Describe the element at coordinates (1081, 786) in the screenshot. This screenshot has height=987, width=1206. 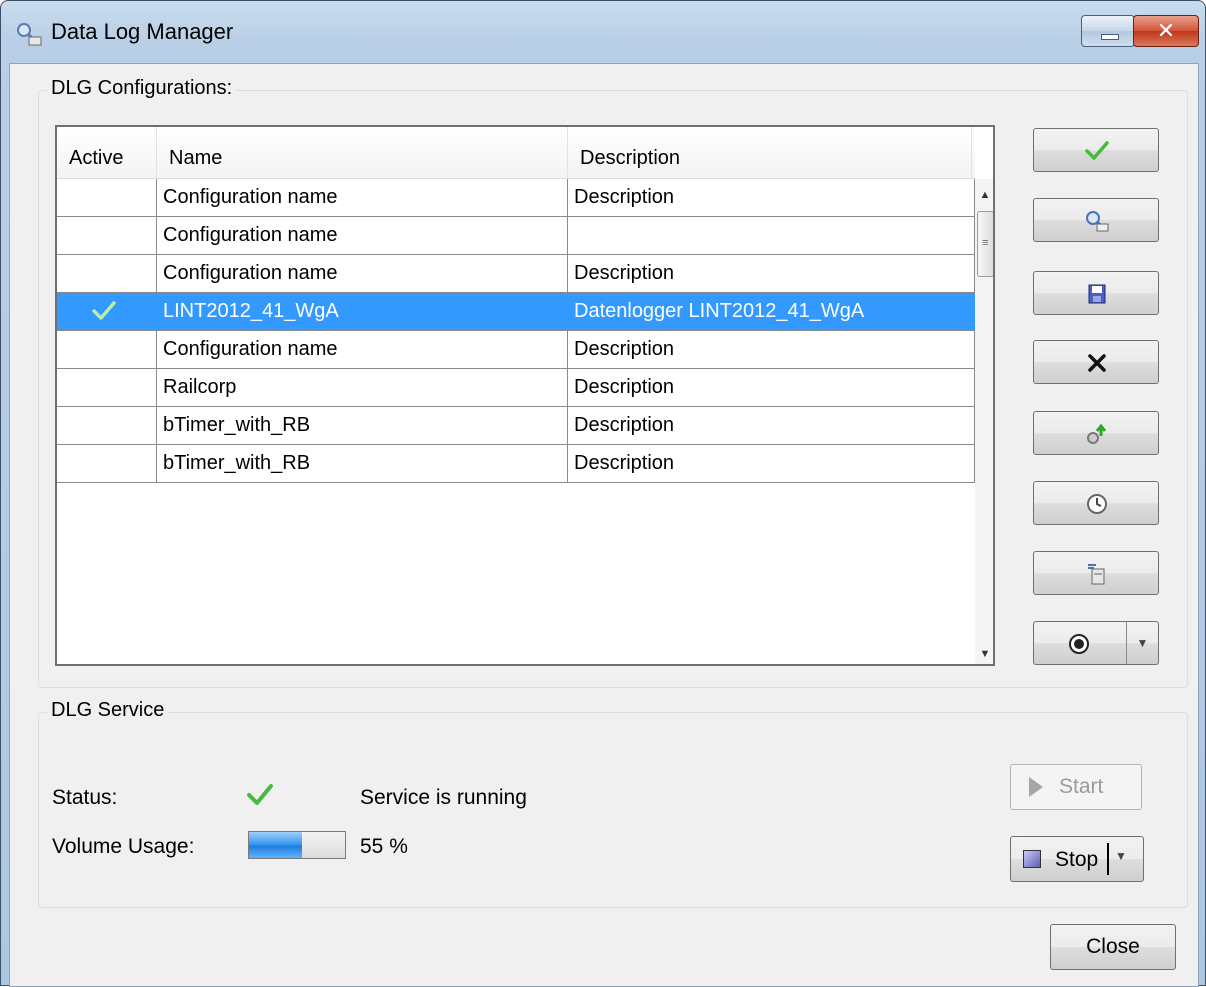
I see `start-label: Start` at that location.